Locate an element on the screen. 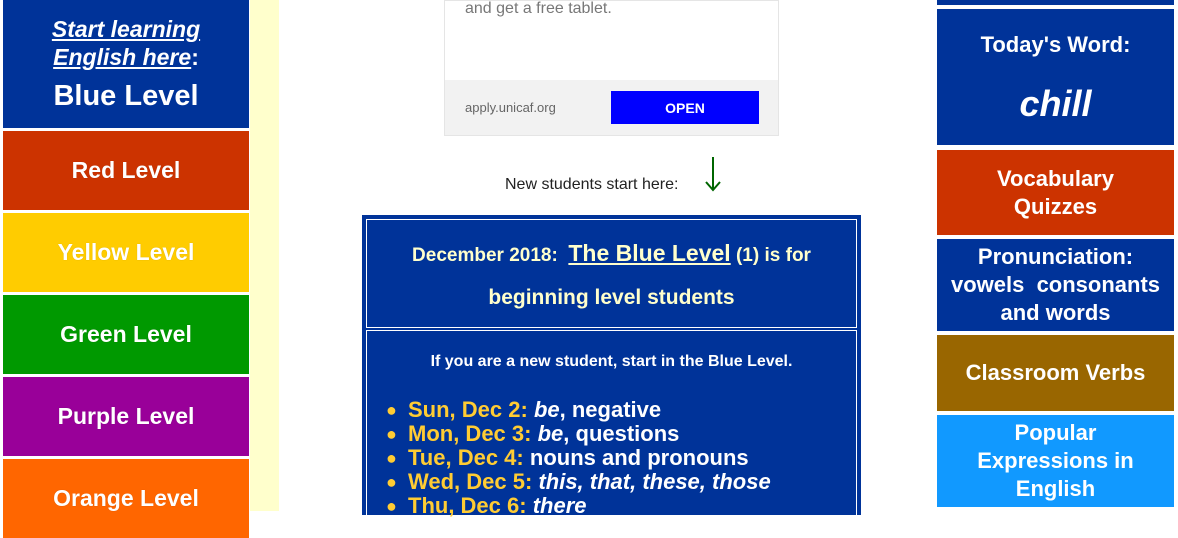 Image resolution: width=1178 pixels, height=538 pixels. lesson-item: ● Thu, Dec 6: there is located at coordinates (578, 506).